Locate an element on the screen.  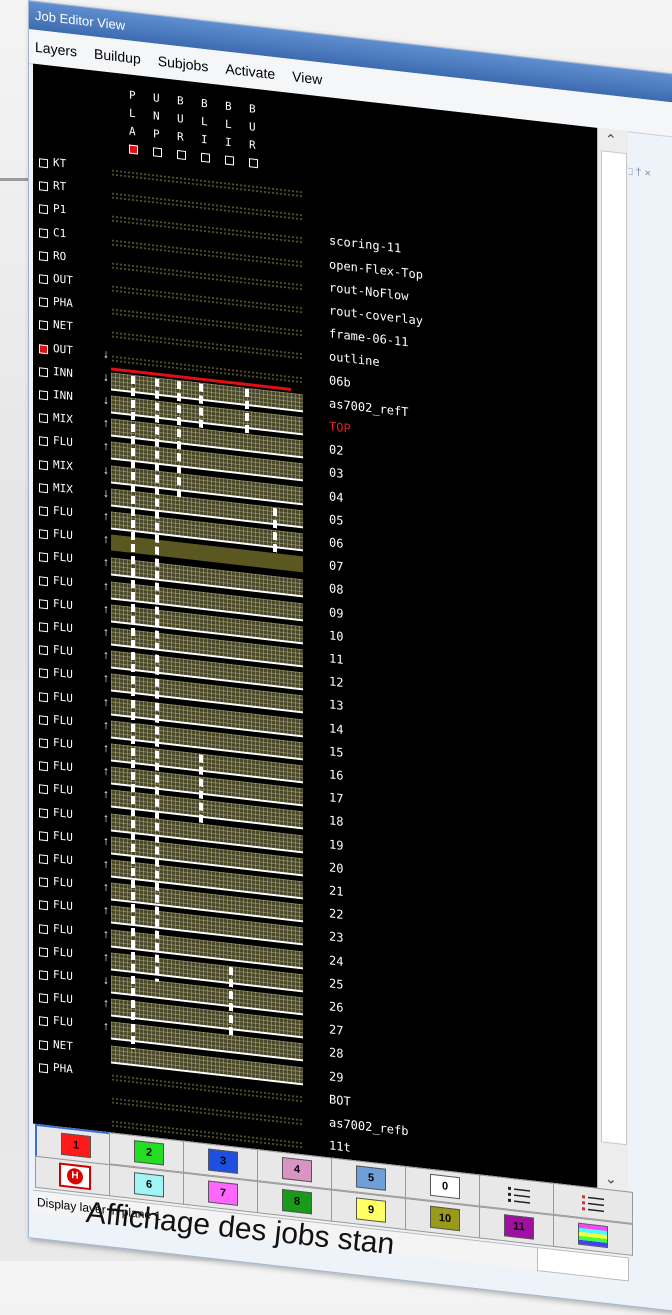
vertical-scrollbar: ⌃ ⌄ is located at coordinates (612, 659).